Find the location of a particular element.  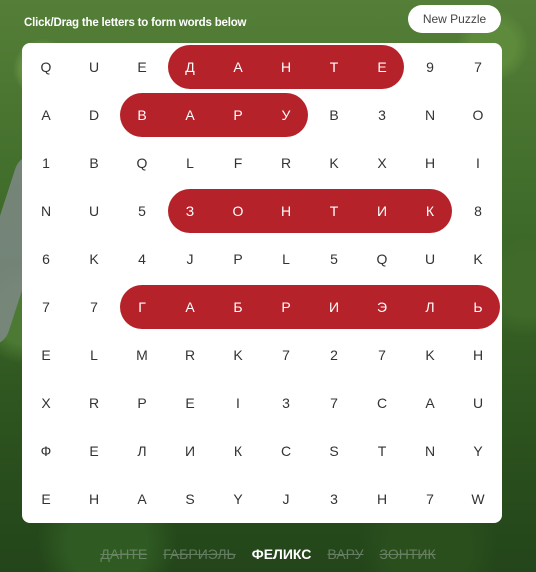

grid-cell: Д is located at coordinates (190, 67).